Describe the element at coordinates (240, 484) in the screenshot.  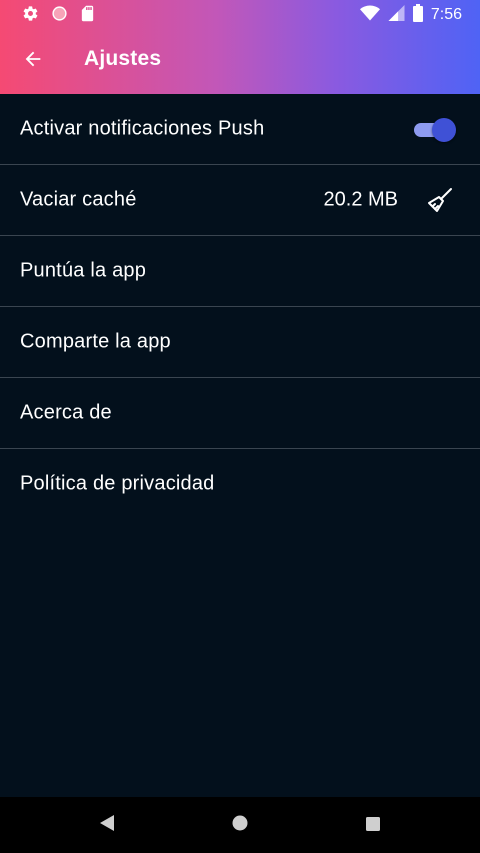
I see `setting-privacy-policy: Política de privacidad` at that location.